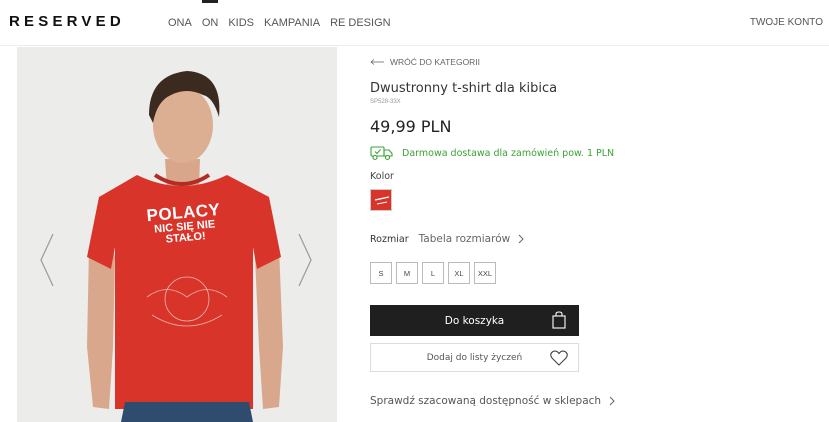 The image size is (829, 422). What do you see at coordinates (459, 273) in the screenshot?
I see `size-option-xl: XL` at bounding box center [459, 273].